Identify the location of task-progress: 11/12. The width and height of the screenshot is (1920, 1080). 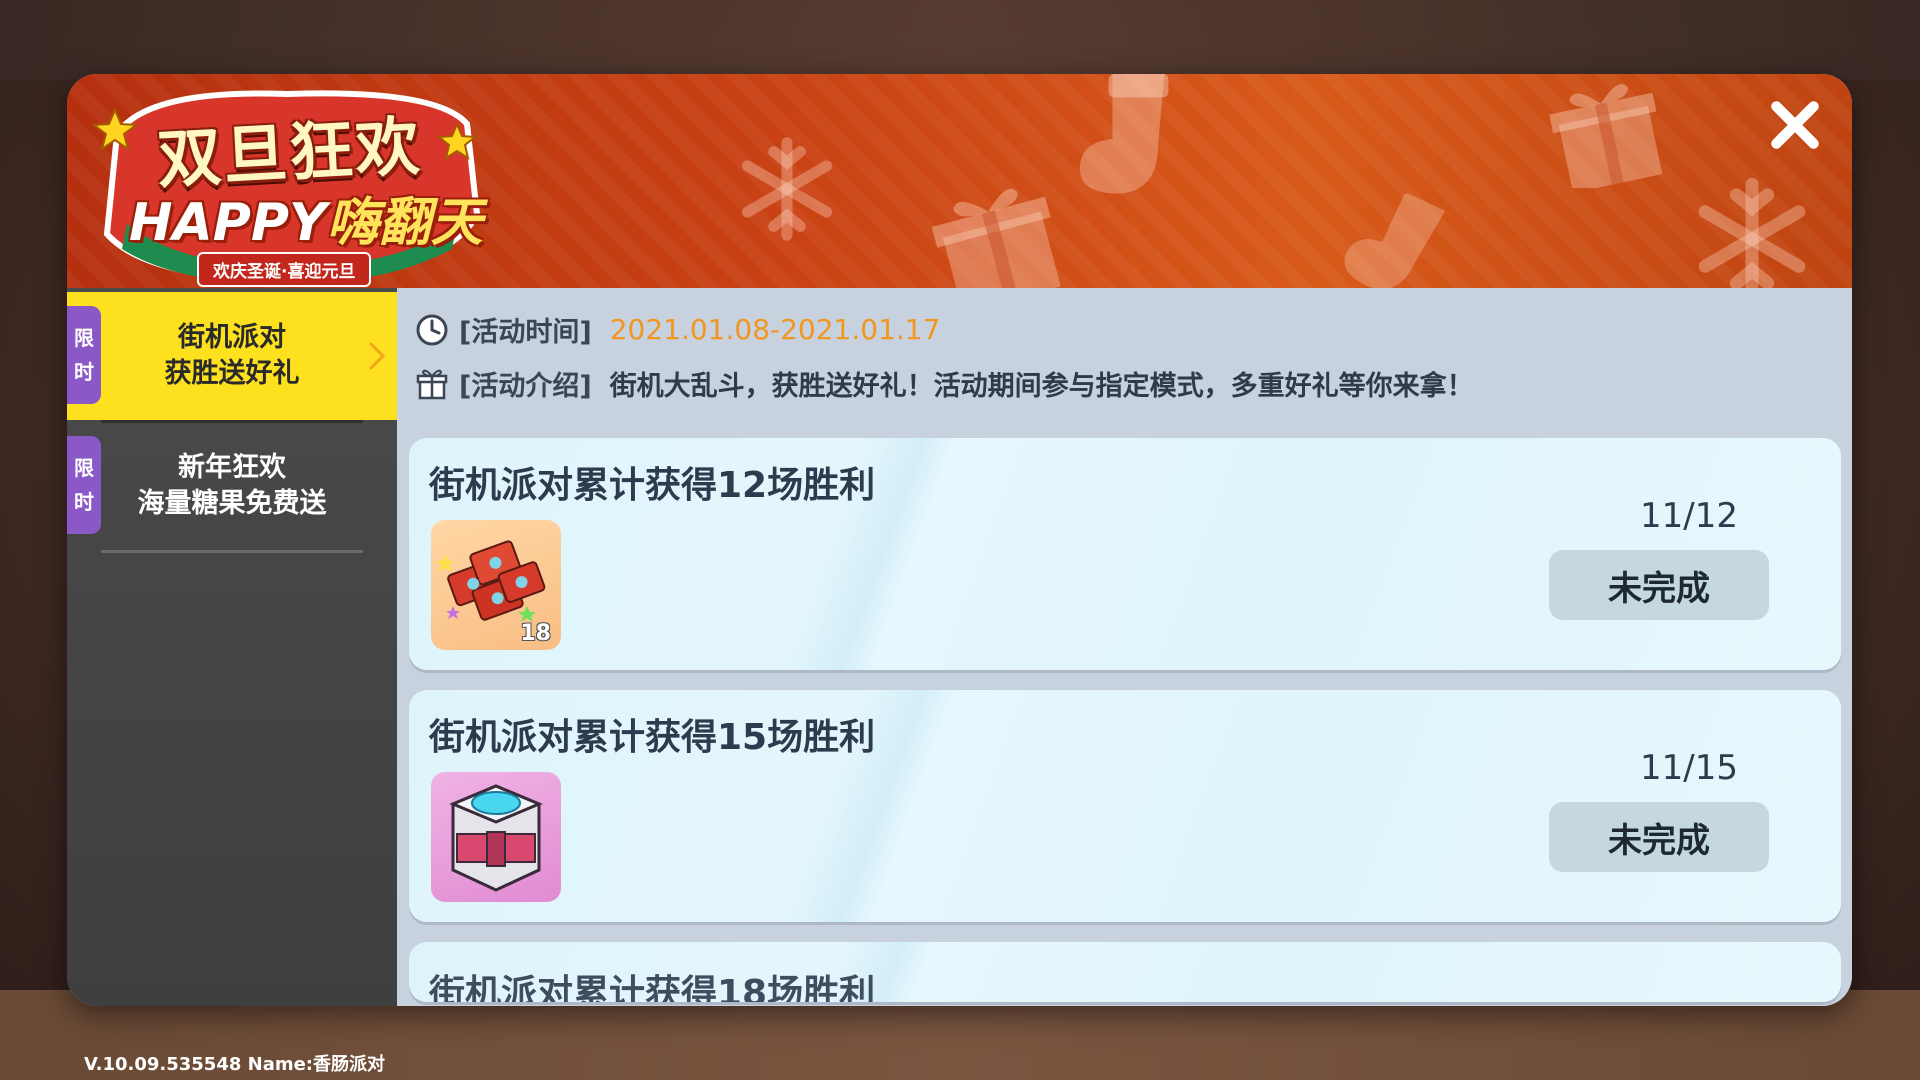
(1689, 516).